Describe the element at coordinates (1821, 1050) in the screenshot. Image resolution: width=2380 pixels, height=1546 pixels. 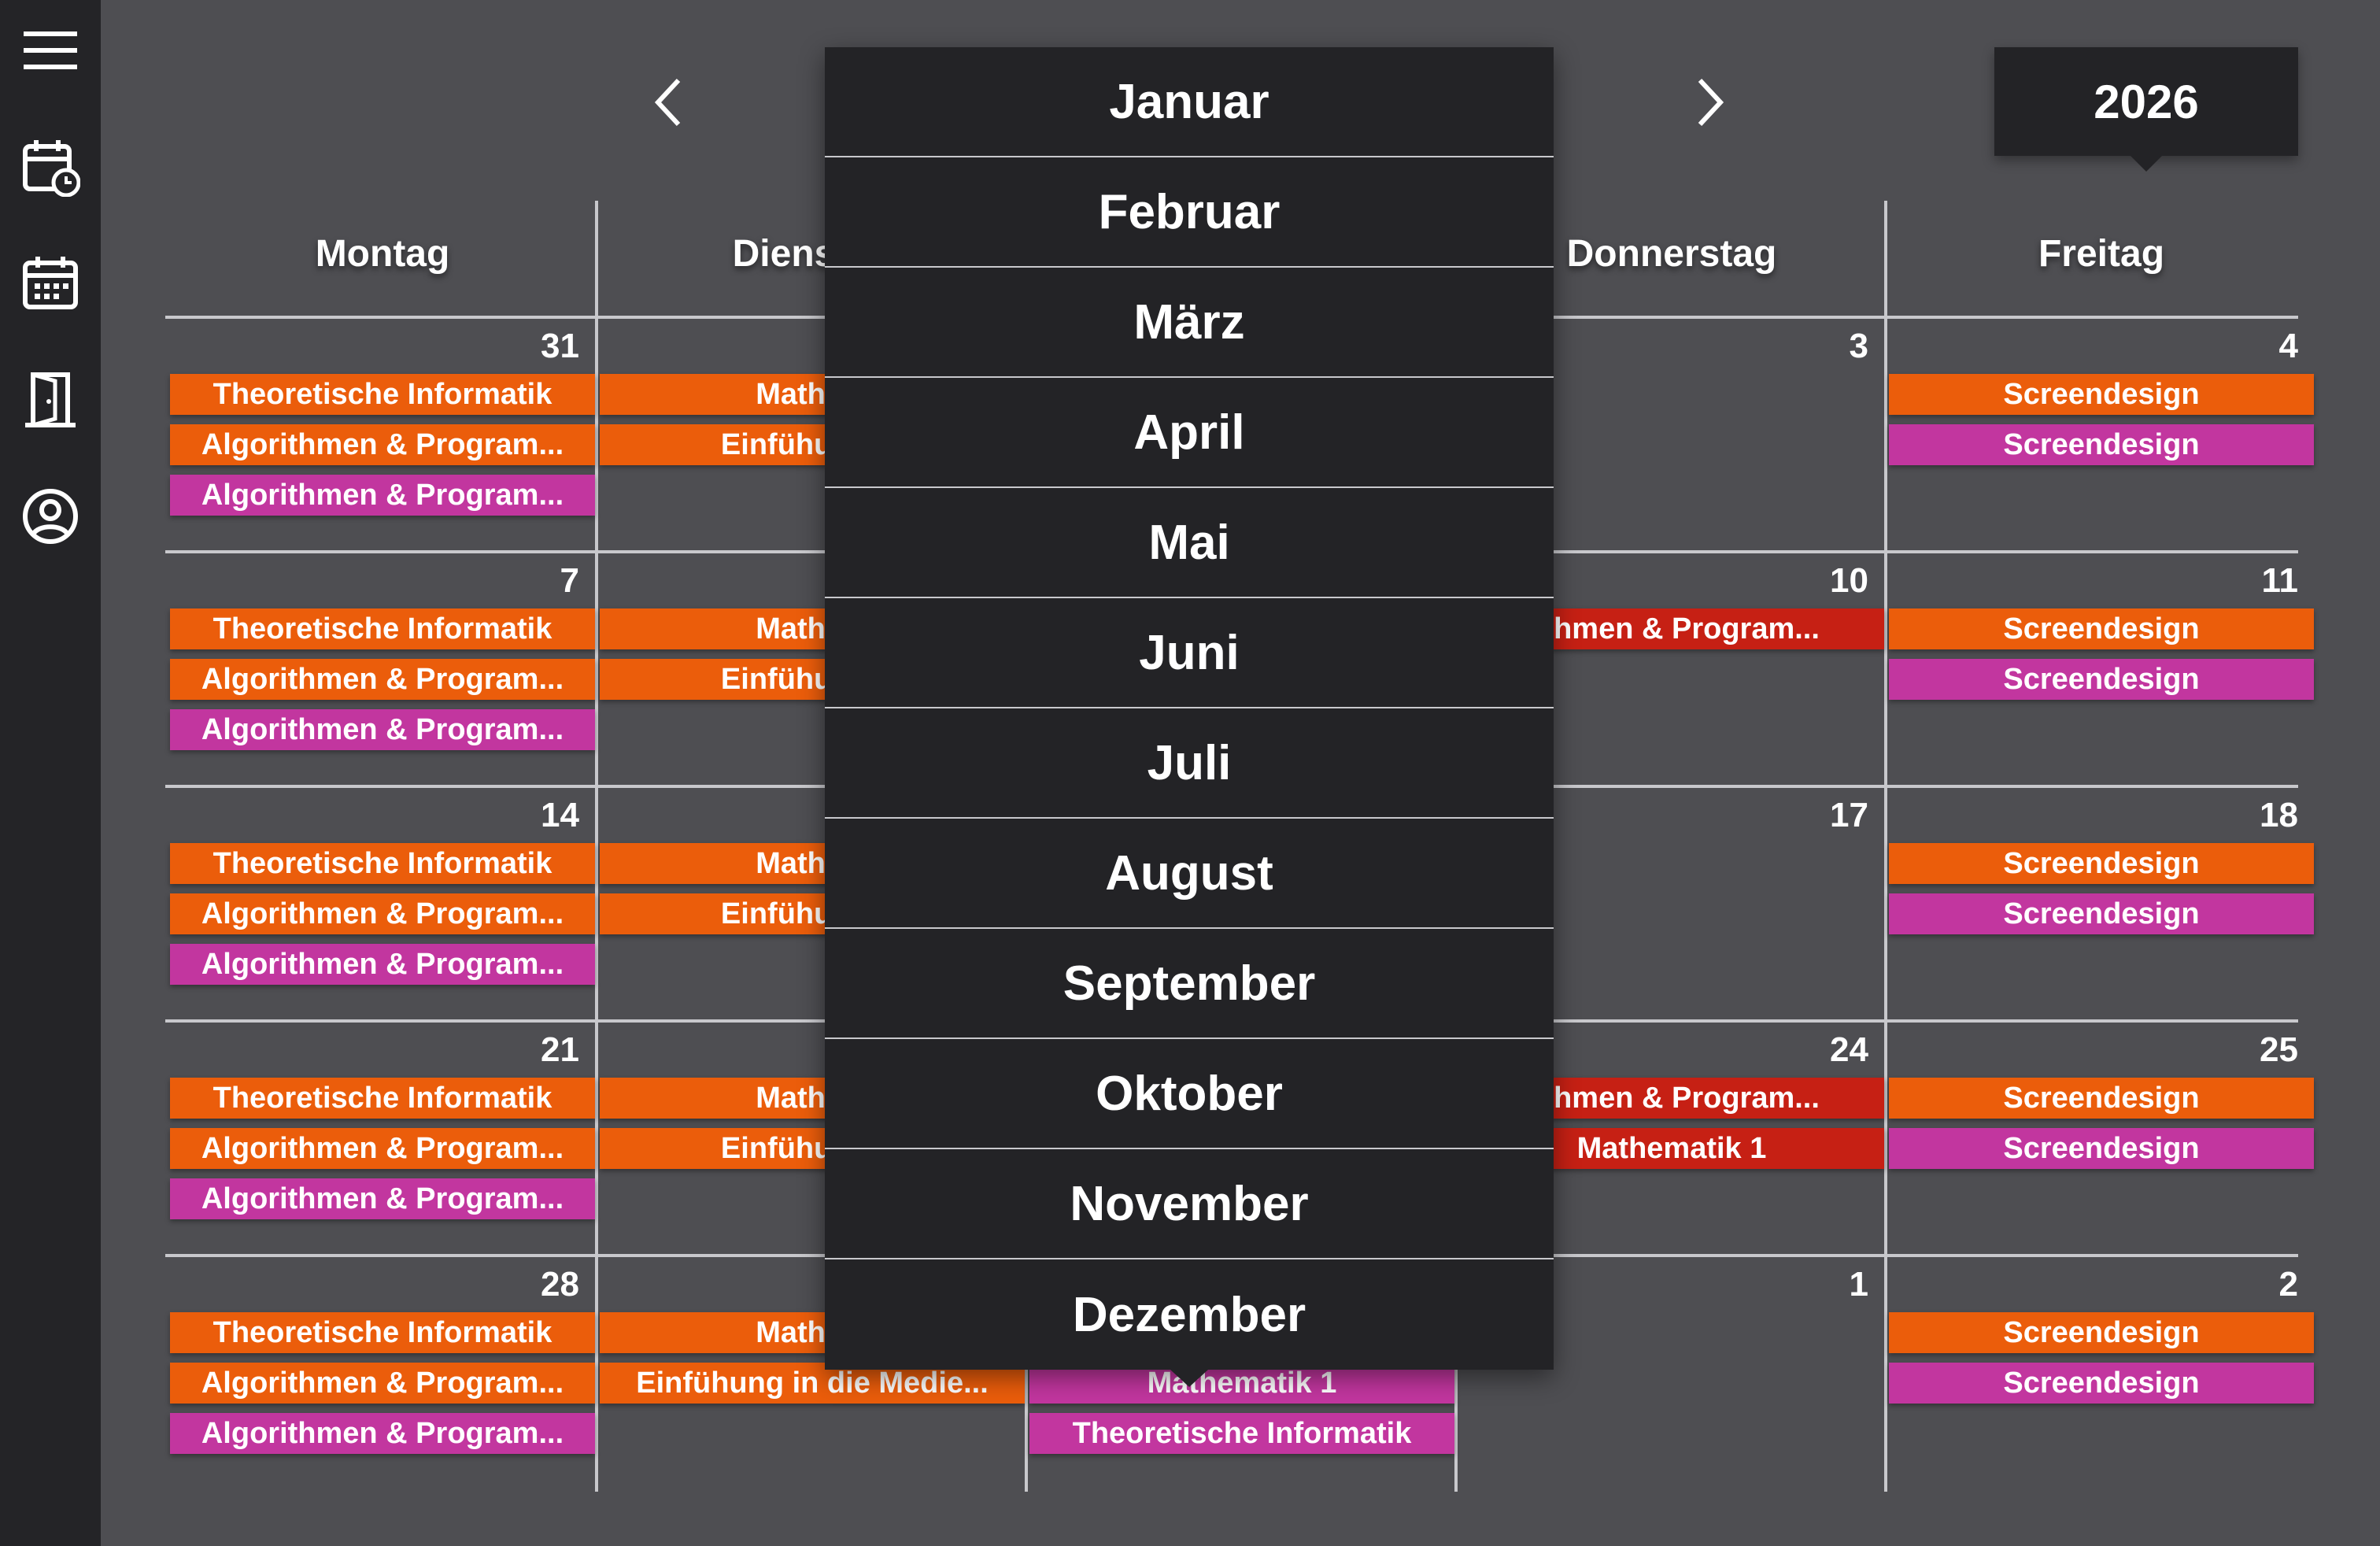
I see `day-number: 24` at that location.